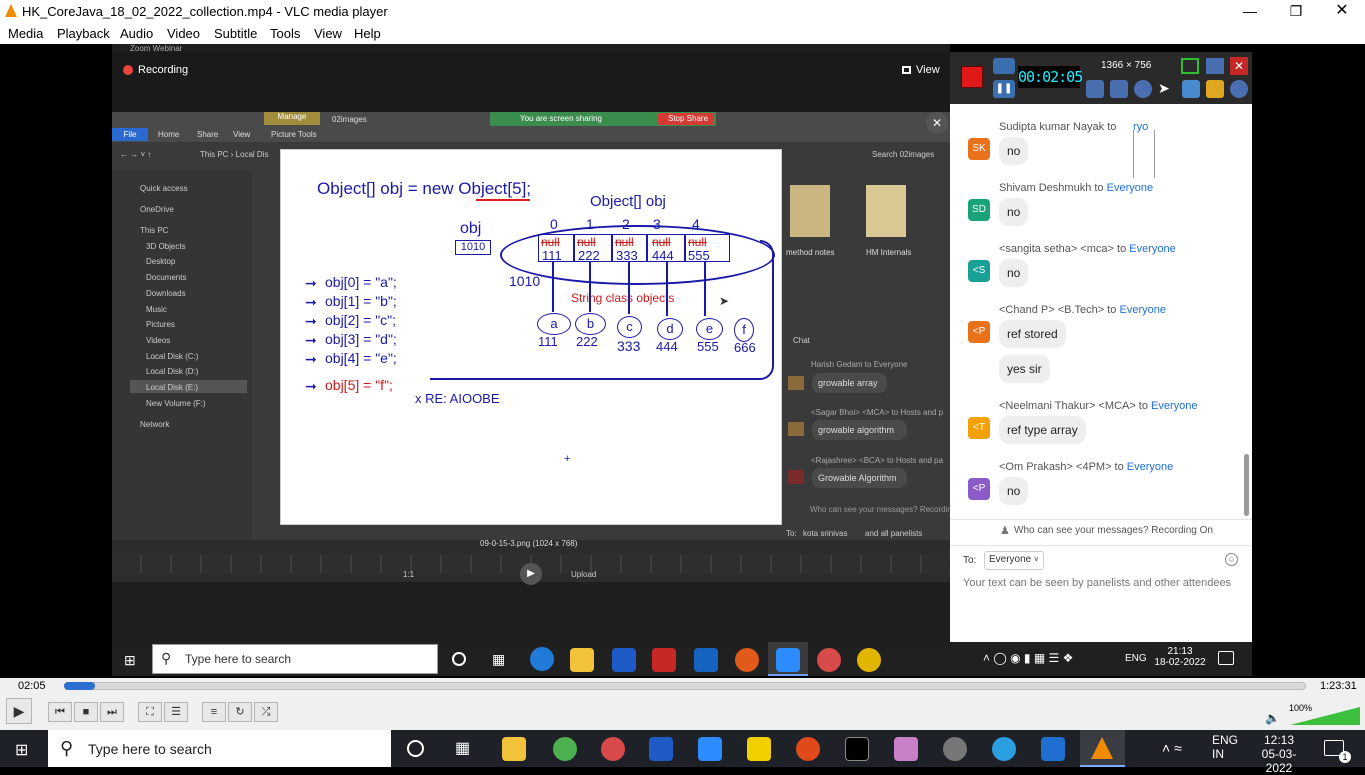  I want to click on recipient-select: Everyone ˅, so click(1014, 560).